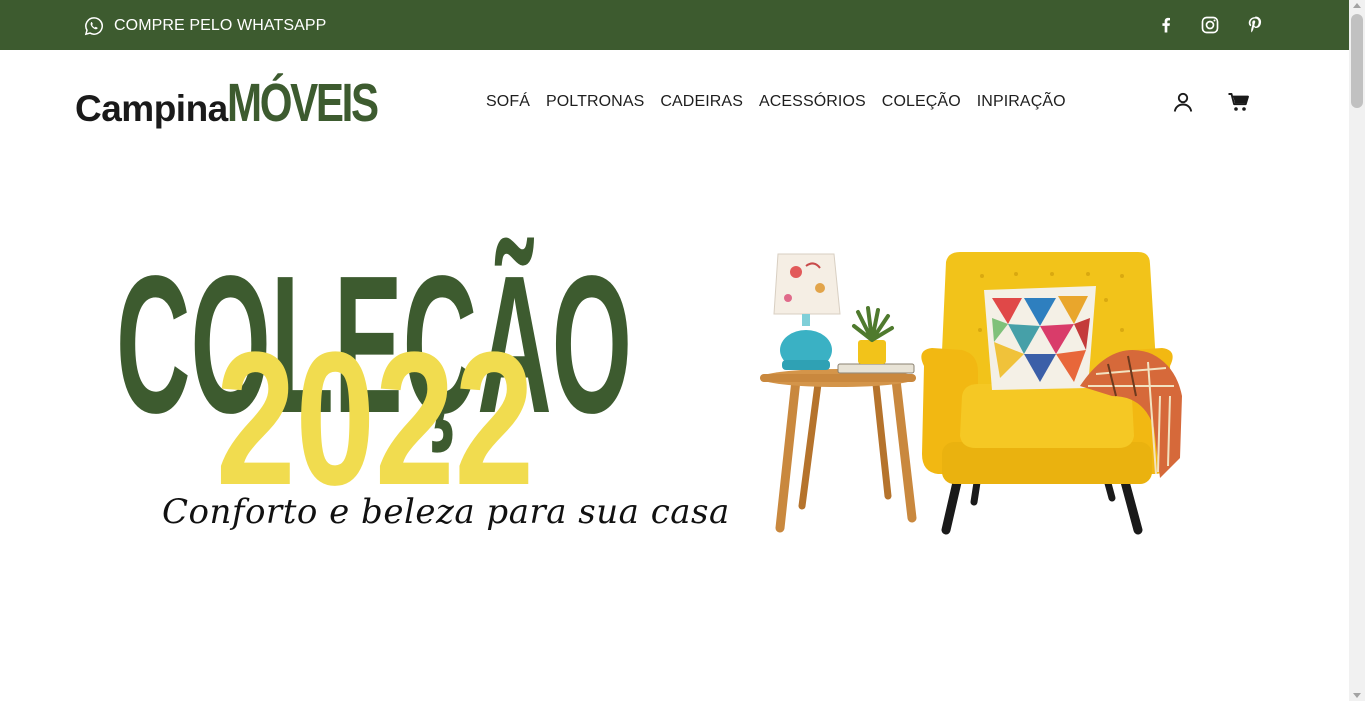 This screenshot has height=701, width=1365. I want to click on whatsapp-label: COMPRE PELO WHATSAPP, so click(220, 25).